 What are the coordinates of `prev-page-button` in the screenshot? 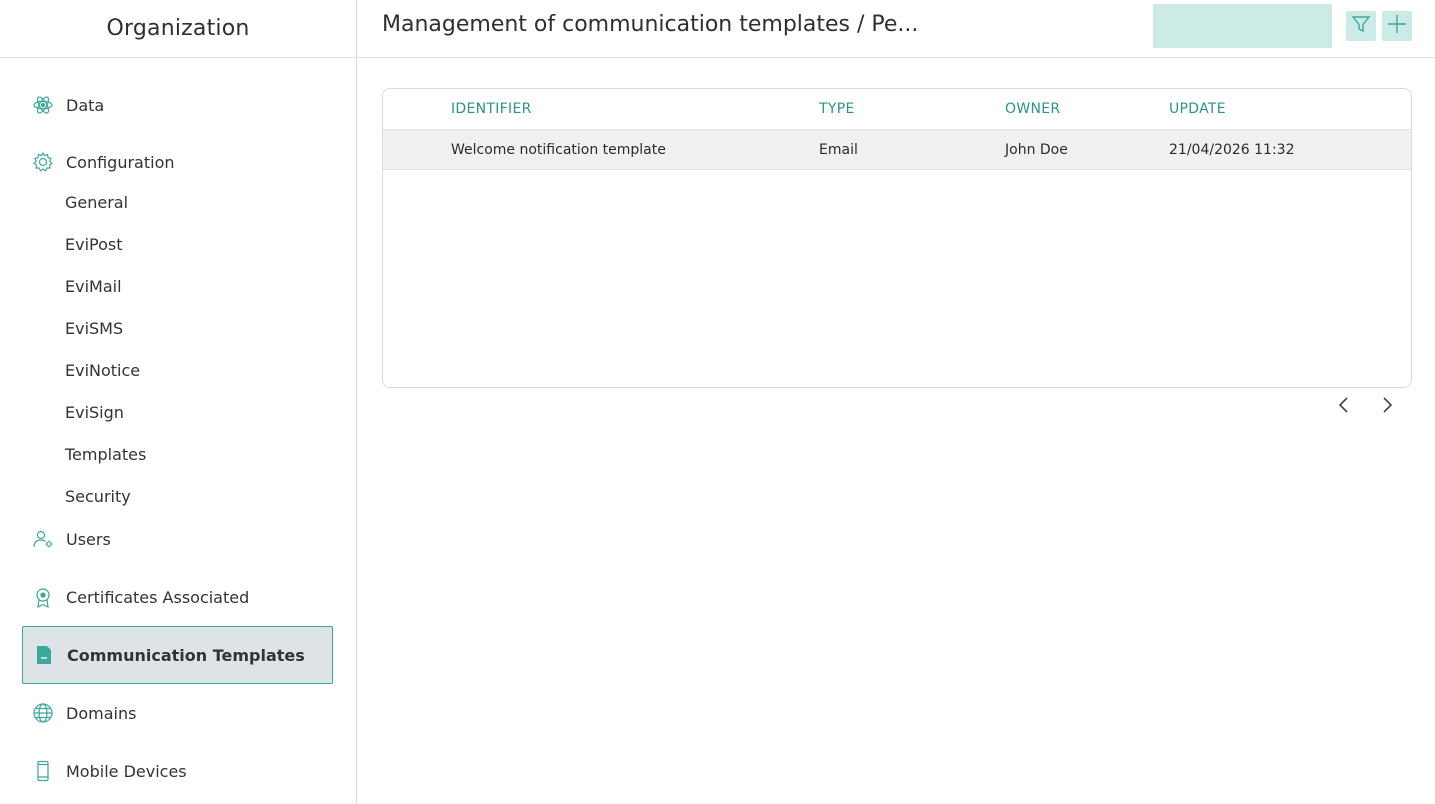 It's located at (1344, 407).